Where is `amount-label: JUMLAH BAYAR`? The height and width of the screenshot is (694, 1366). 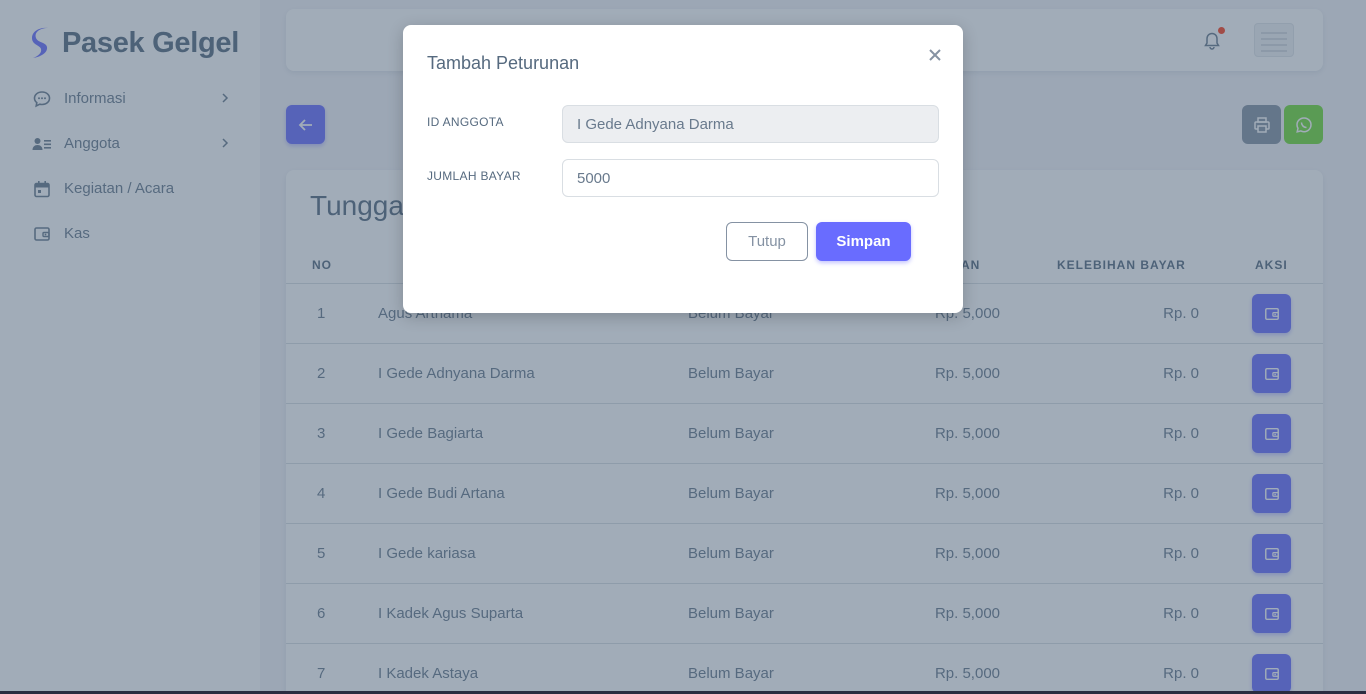
amount-label: JUMLAH BAYAR is located at coordinates (474, 176).